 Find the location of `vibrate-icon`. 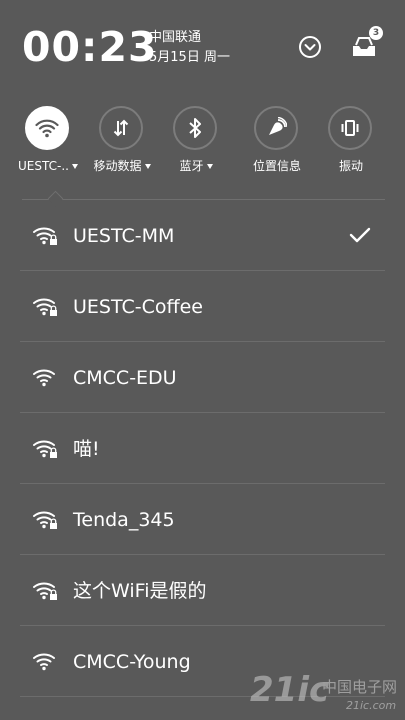

vibrate-icon is located at coordinates (350, 128).